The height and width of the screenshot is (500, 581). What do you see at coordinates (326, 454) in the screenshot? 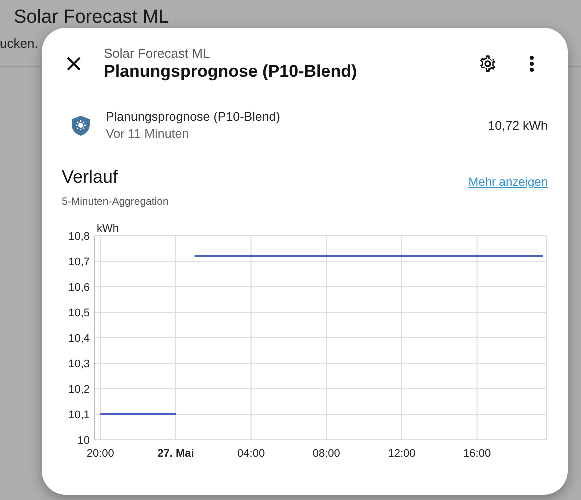
I see `axis-label: 08:00` at bounding box center [326, 454].